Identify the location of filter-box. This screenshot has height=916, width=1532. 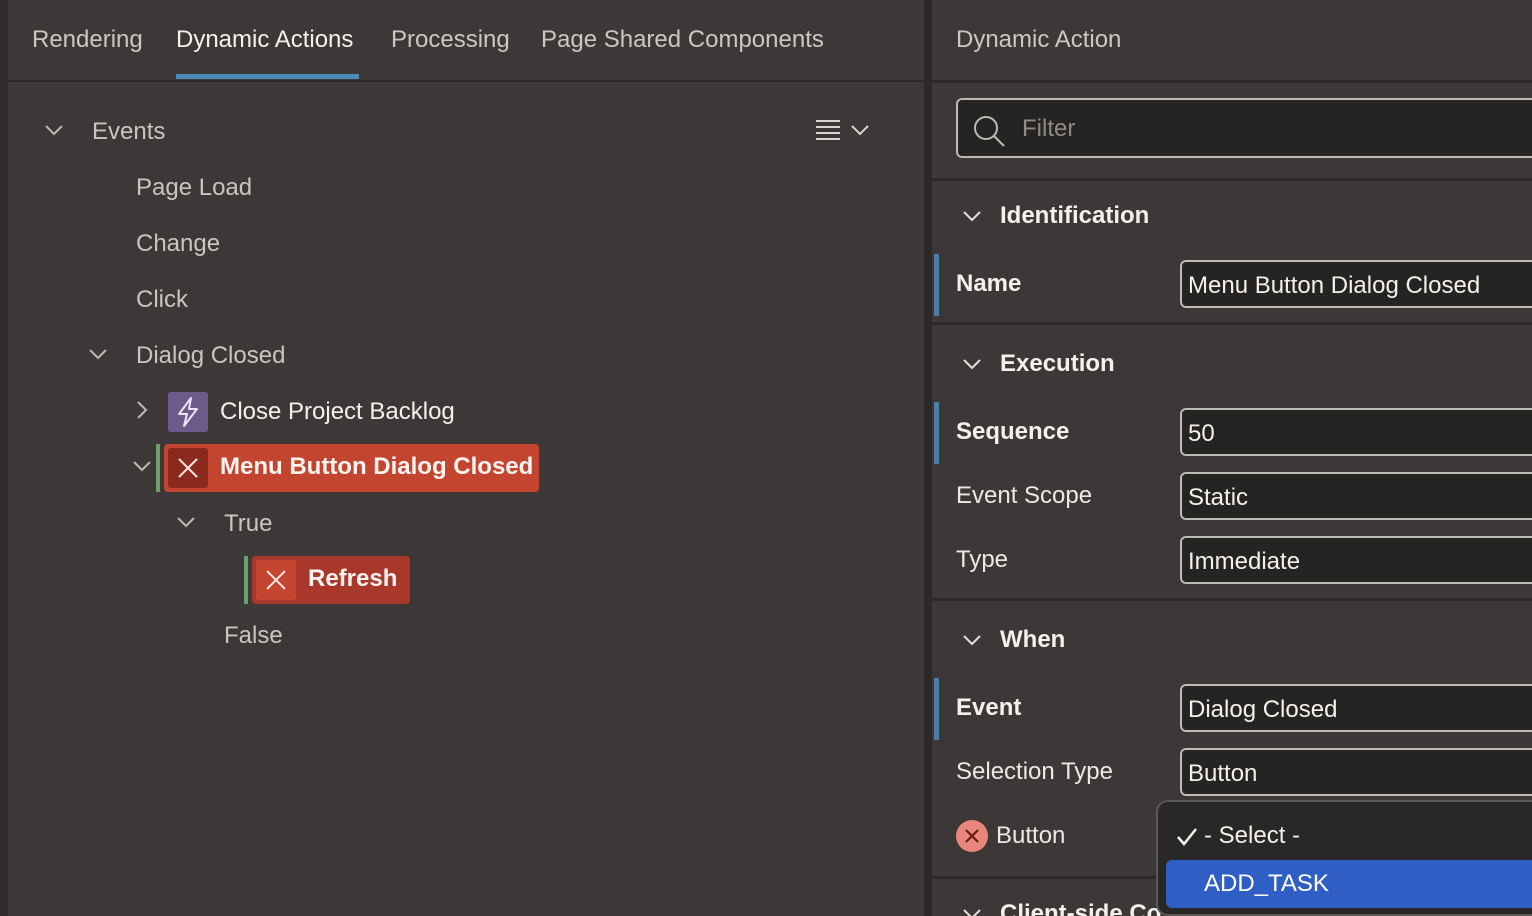
(1244, 128).